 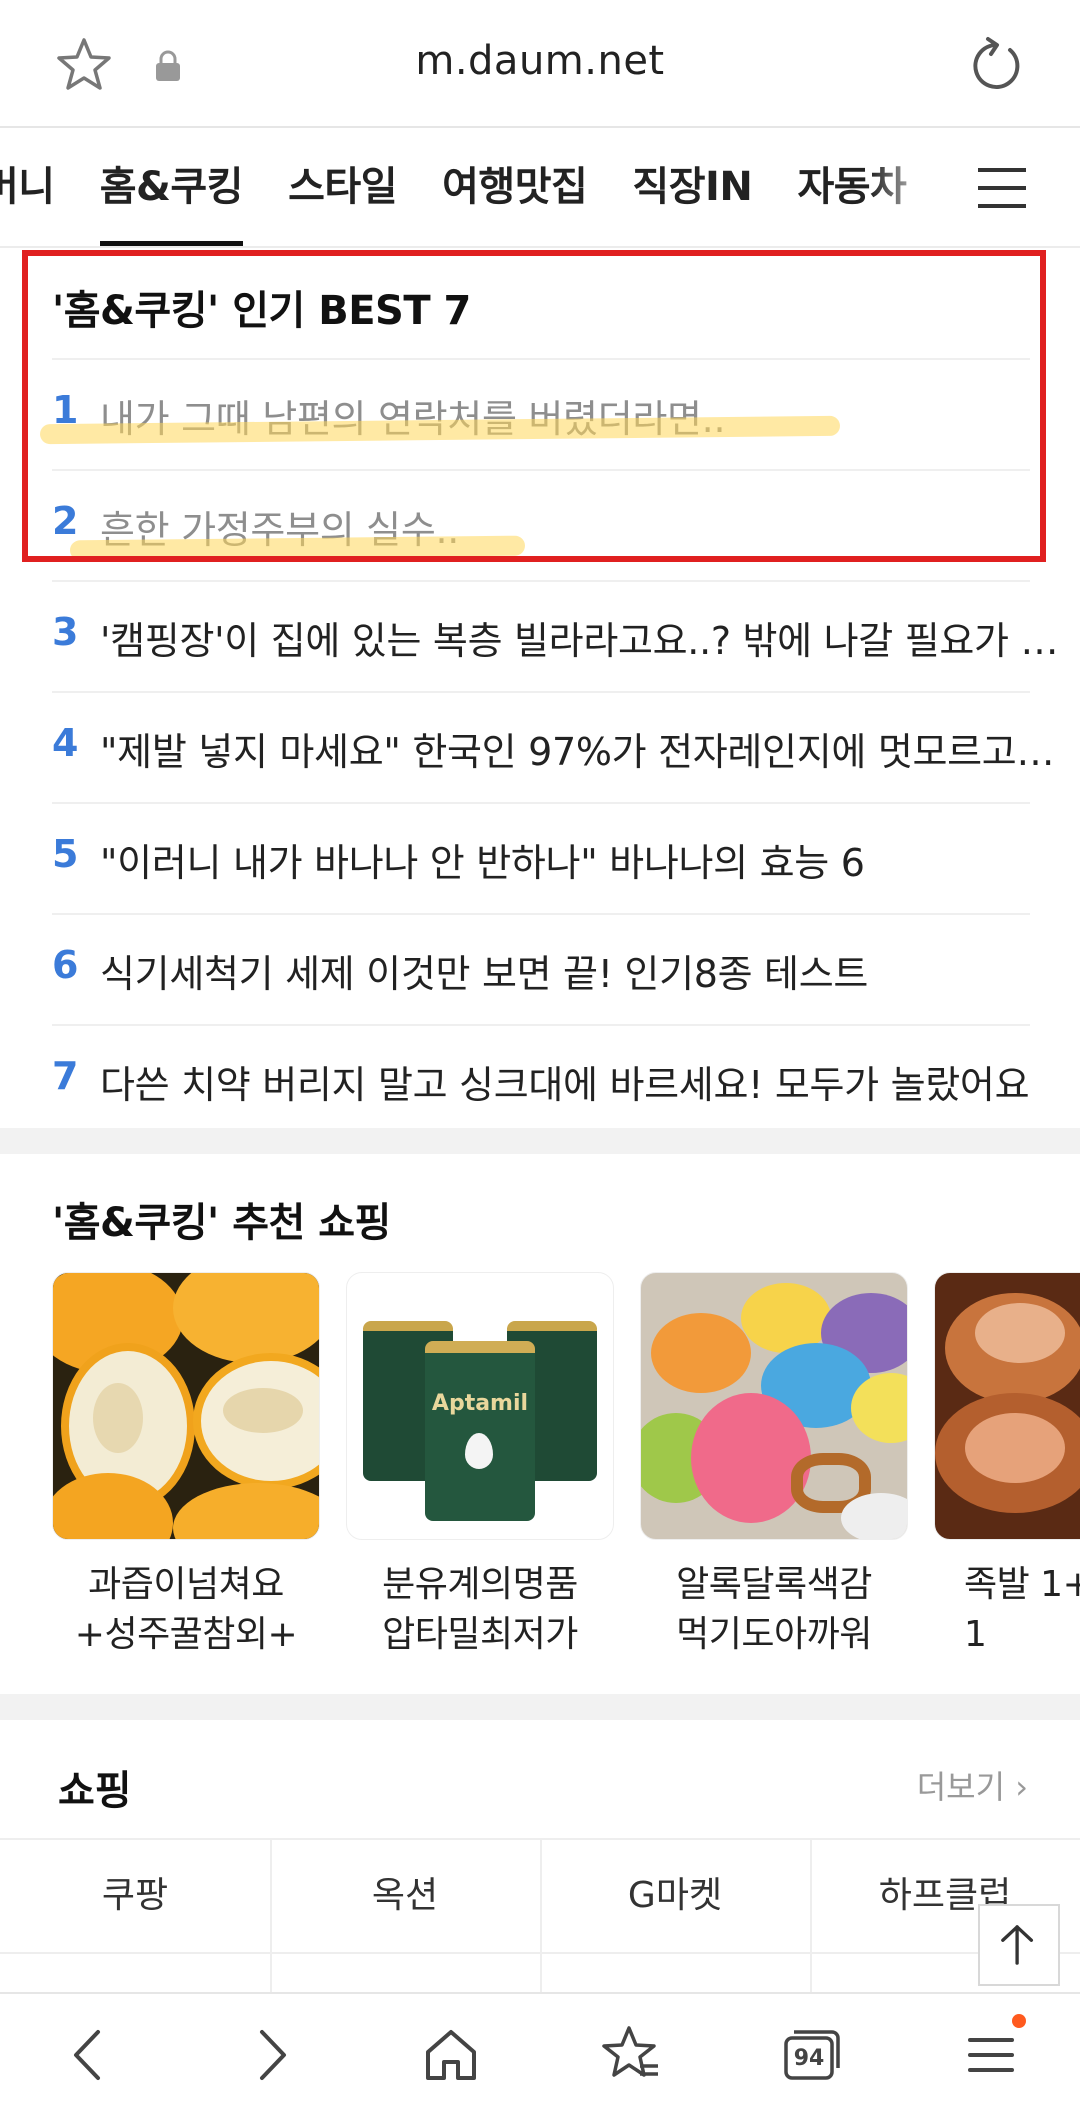 What do you see at coordinates (1021, 1787) in the screenshot?
I see `chevron-right-icon: ›` at bounding box center [1021, 1787].